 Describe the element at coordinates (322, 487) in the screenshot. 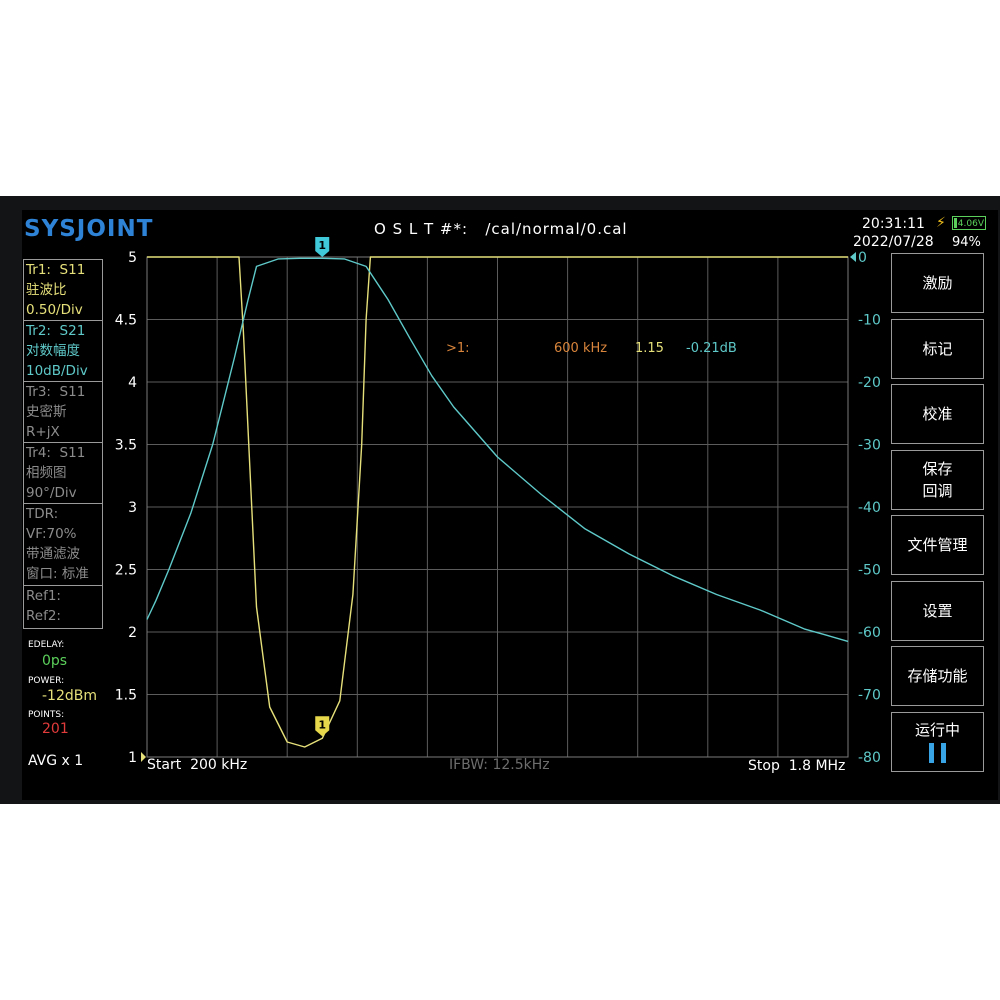

I see `marker-layer: 11` at that location.